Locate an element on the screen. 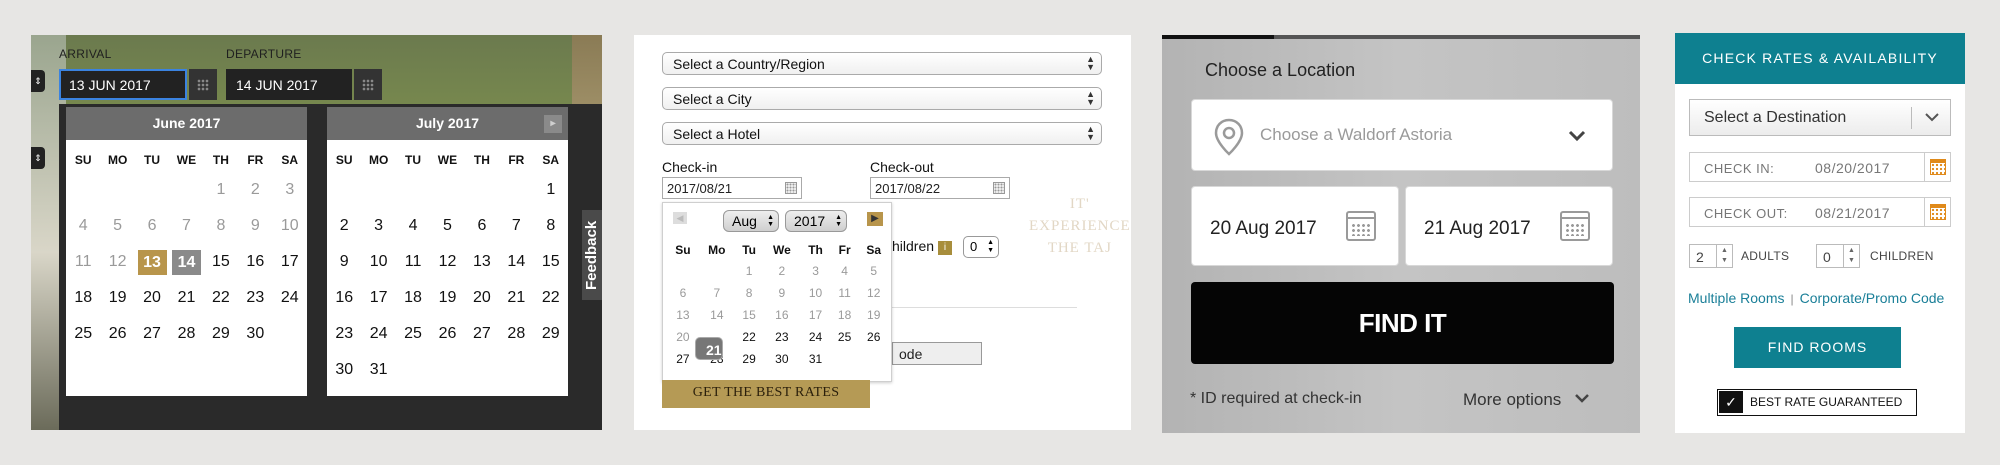 This screenshot has width=2000, height=465. checkin-calendar-button is located at coordinates (1938, 167).